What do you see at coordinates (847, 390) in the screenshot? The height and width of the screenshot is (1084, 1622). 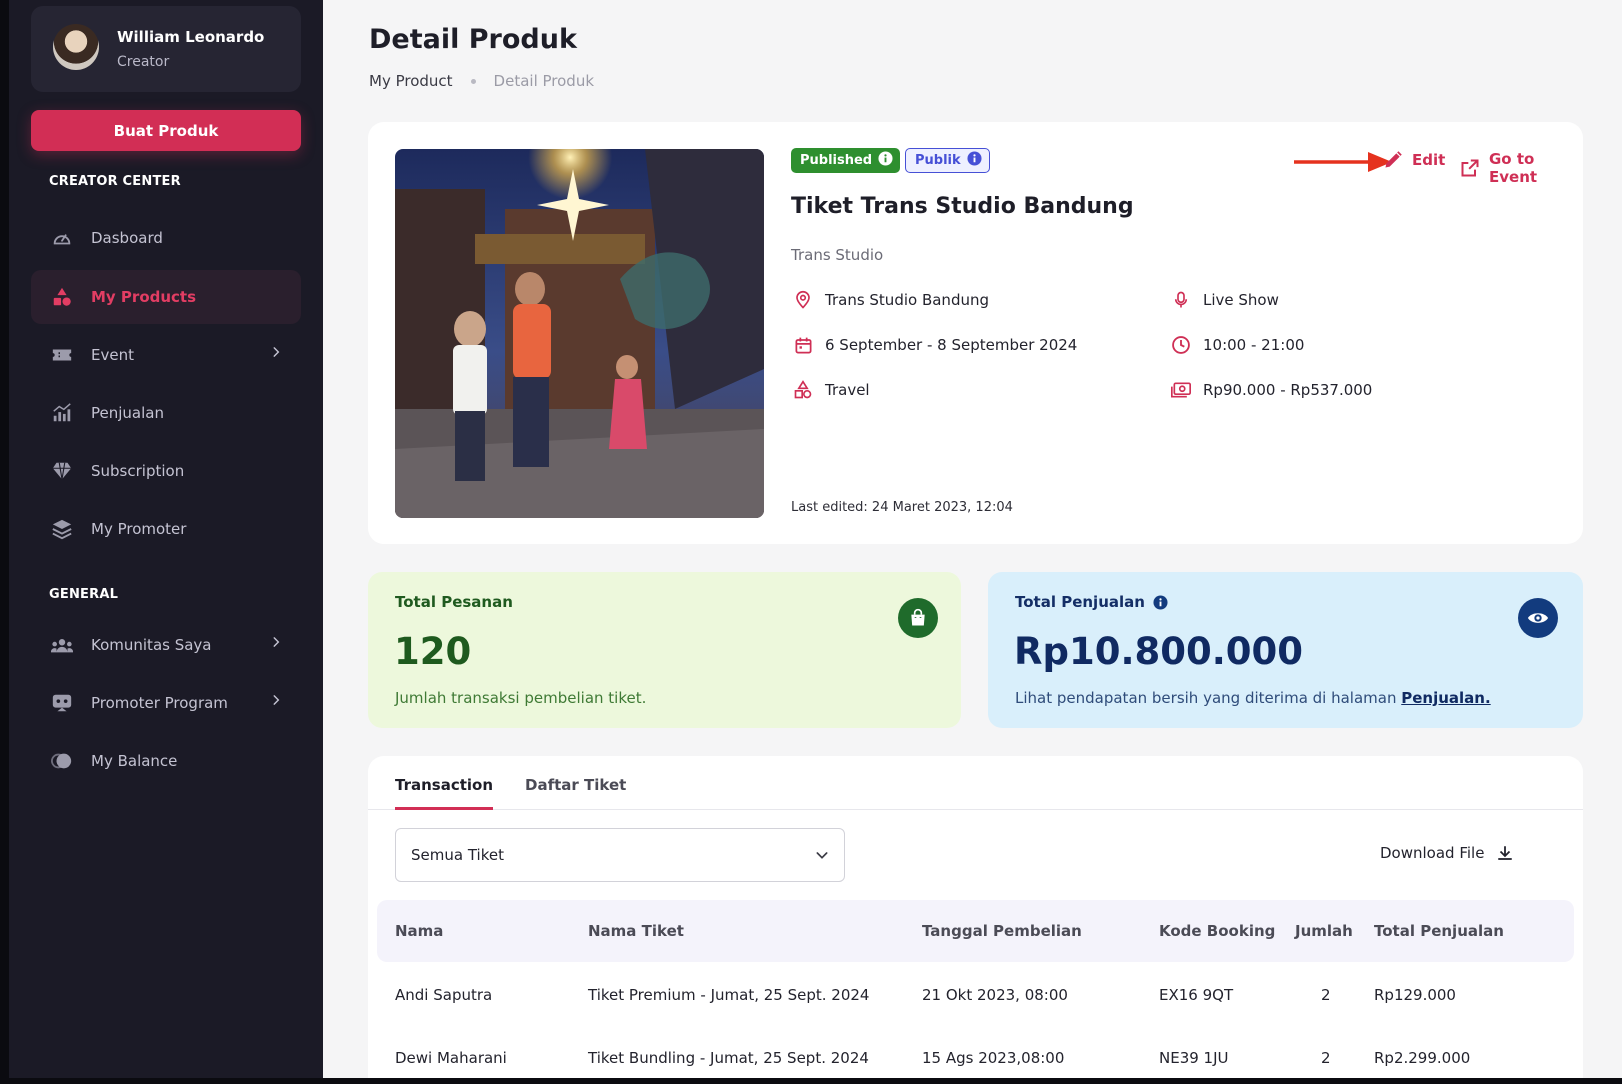 I see `category-text: Travel` at bounding box center [847, 390].